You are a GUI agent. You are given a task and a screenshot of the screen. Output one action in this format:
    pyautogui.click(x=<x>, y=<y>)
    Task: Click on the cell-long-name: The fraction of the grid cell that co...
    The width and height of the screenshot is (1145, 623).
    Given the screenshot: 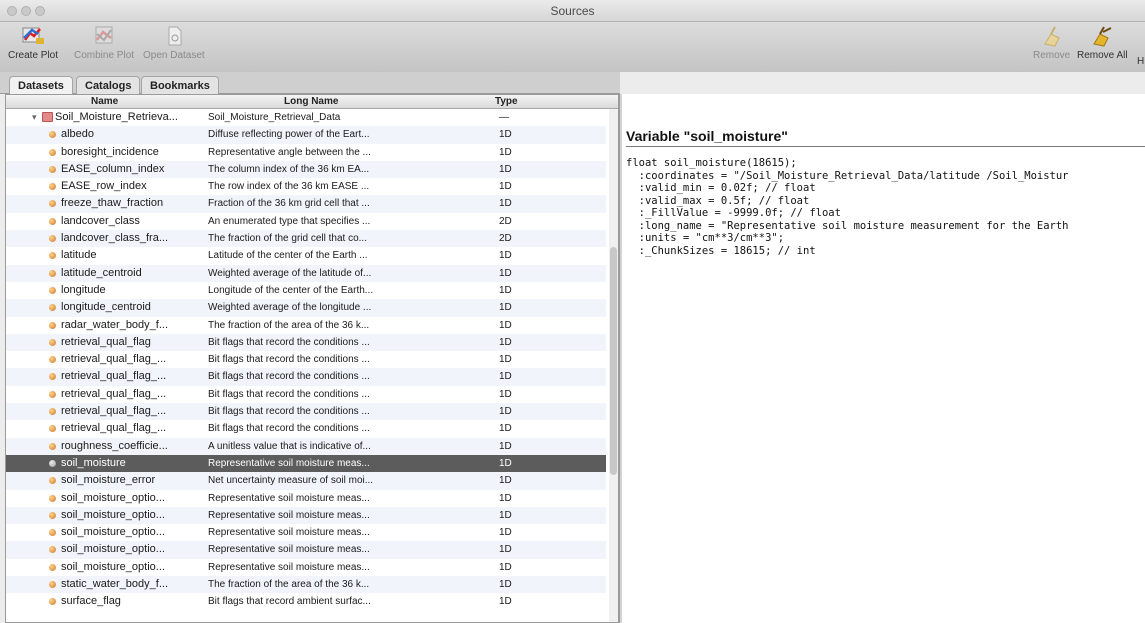 What is the action you would take?
    pyautogui.click(x=287, y=239)
    